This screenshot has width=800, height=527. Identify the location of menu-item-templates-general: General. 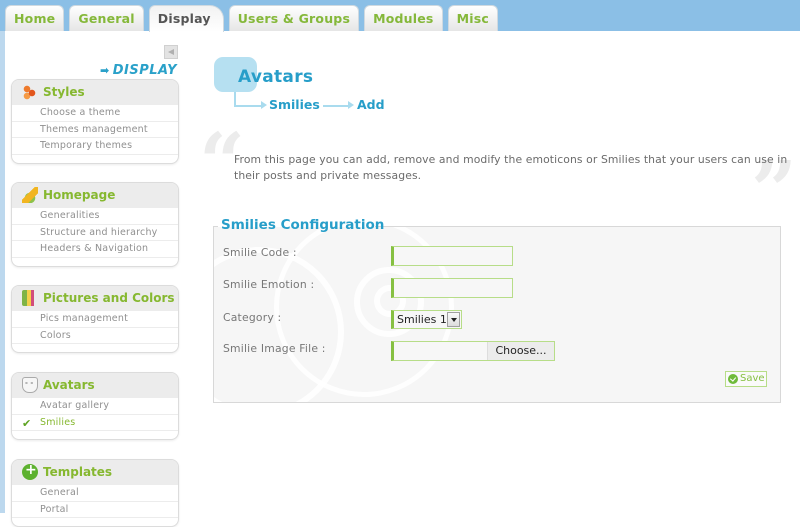
(95, 492).